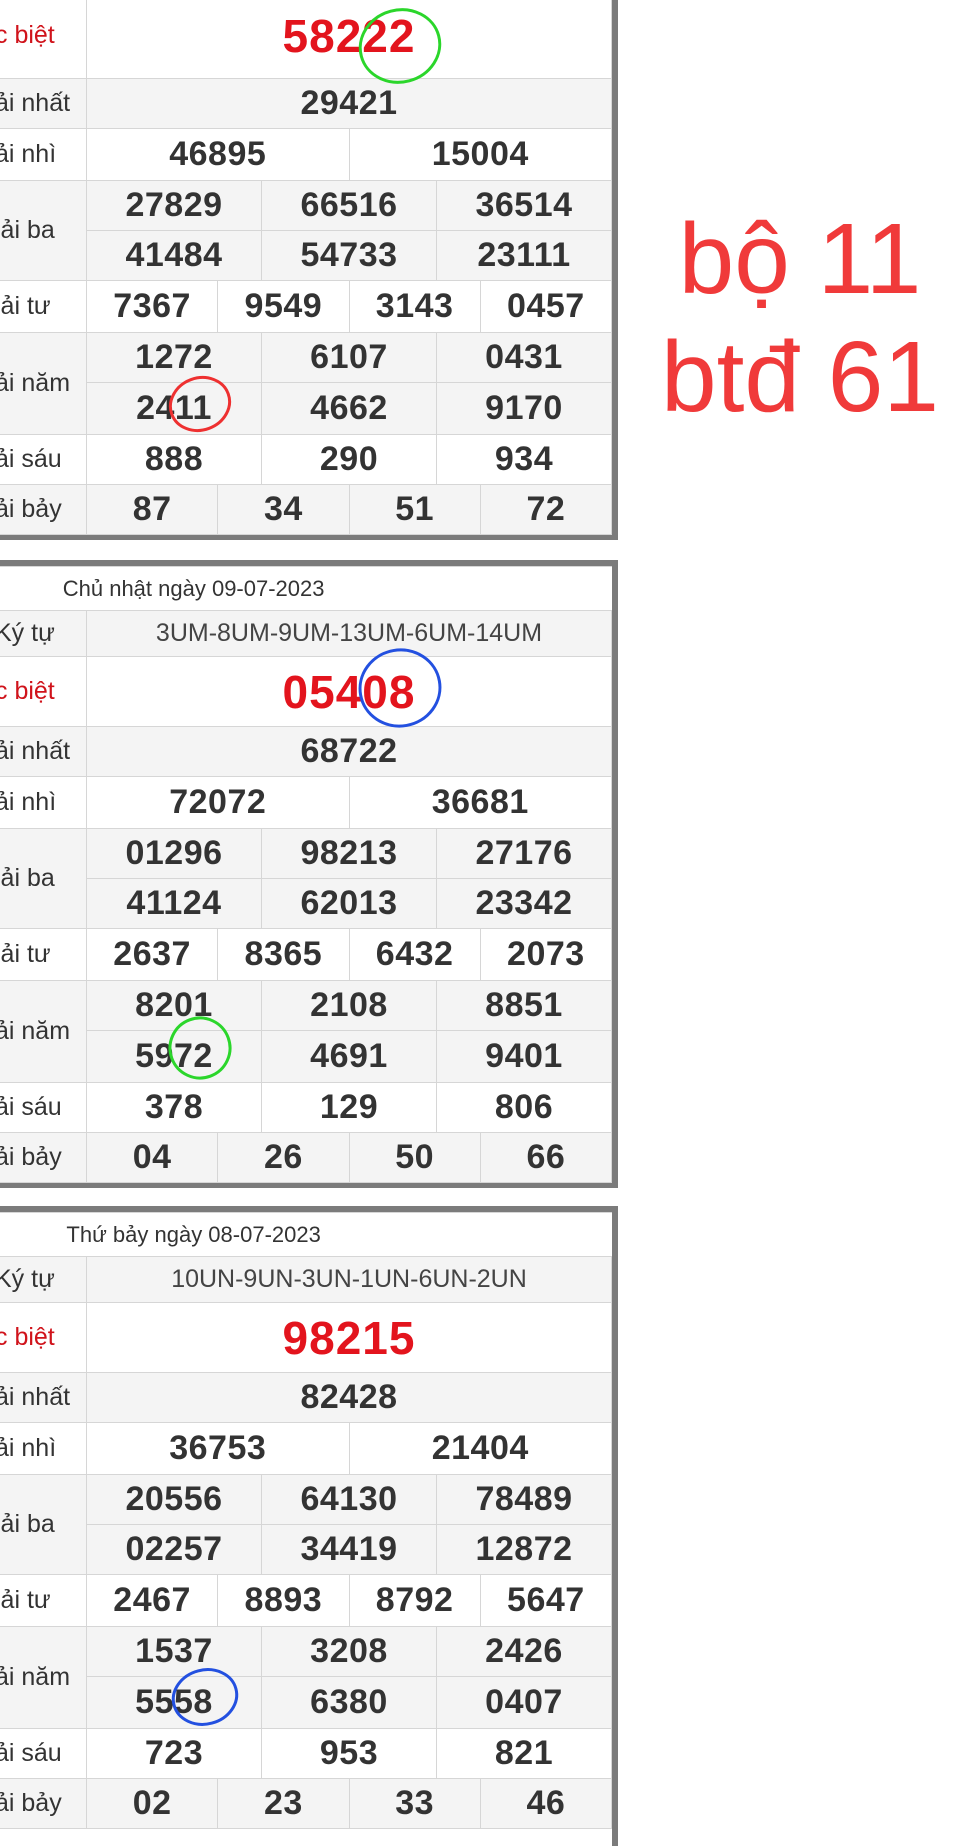 Image resolution: width=962 pixels, height=1846 pixels. What do you see at coordinates (174, 459) in the screenshot?
I see `sixth-prize-number: 888` at bounding box center [174, 459].